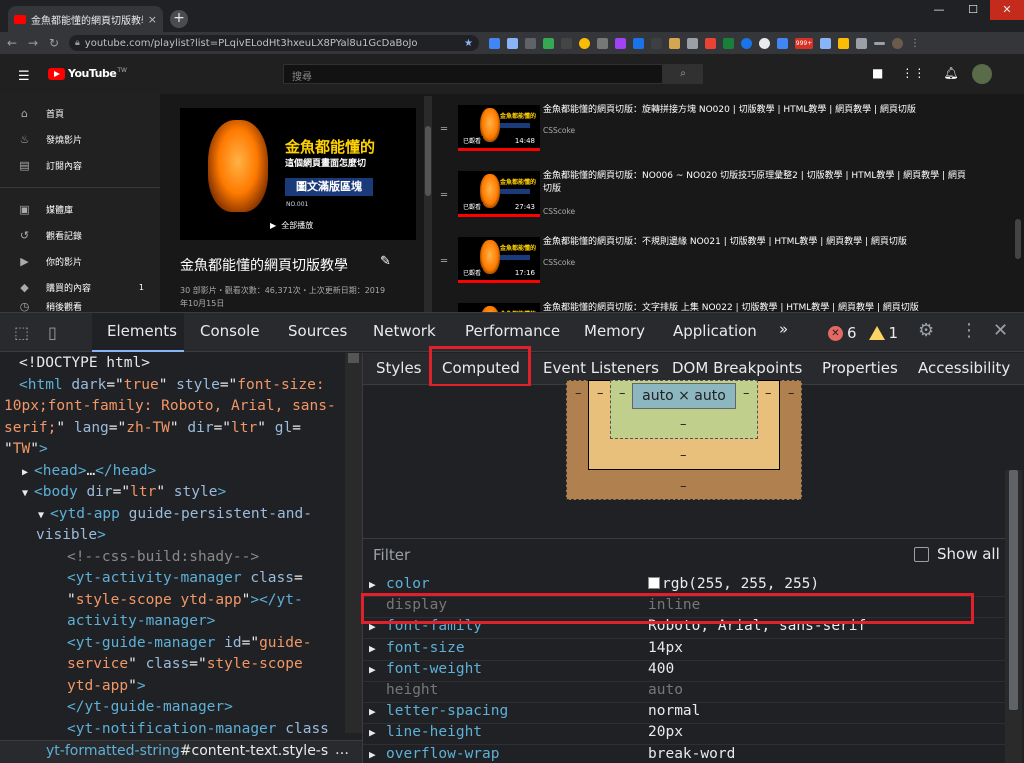  I want to click on guide-item-home: ⌂ 首頁, so click(80, 113).